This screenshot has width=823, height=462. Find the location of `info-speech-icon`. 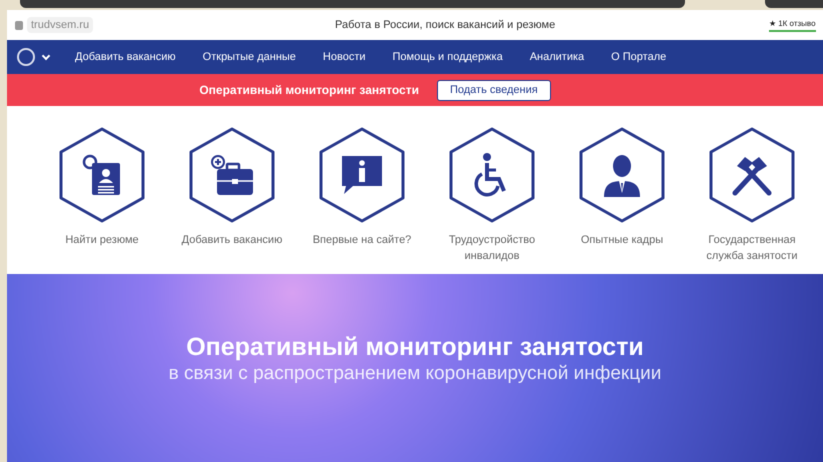

info-speech-icon is located at coordinates (362, 175).